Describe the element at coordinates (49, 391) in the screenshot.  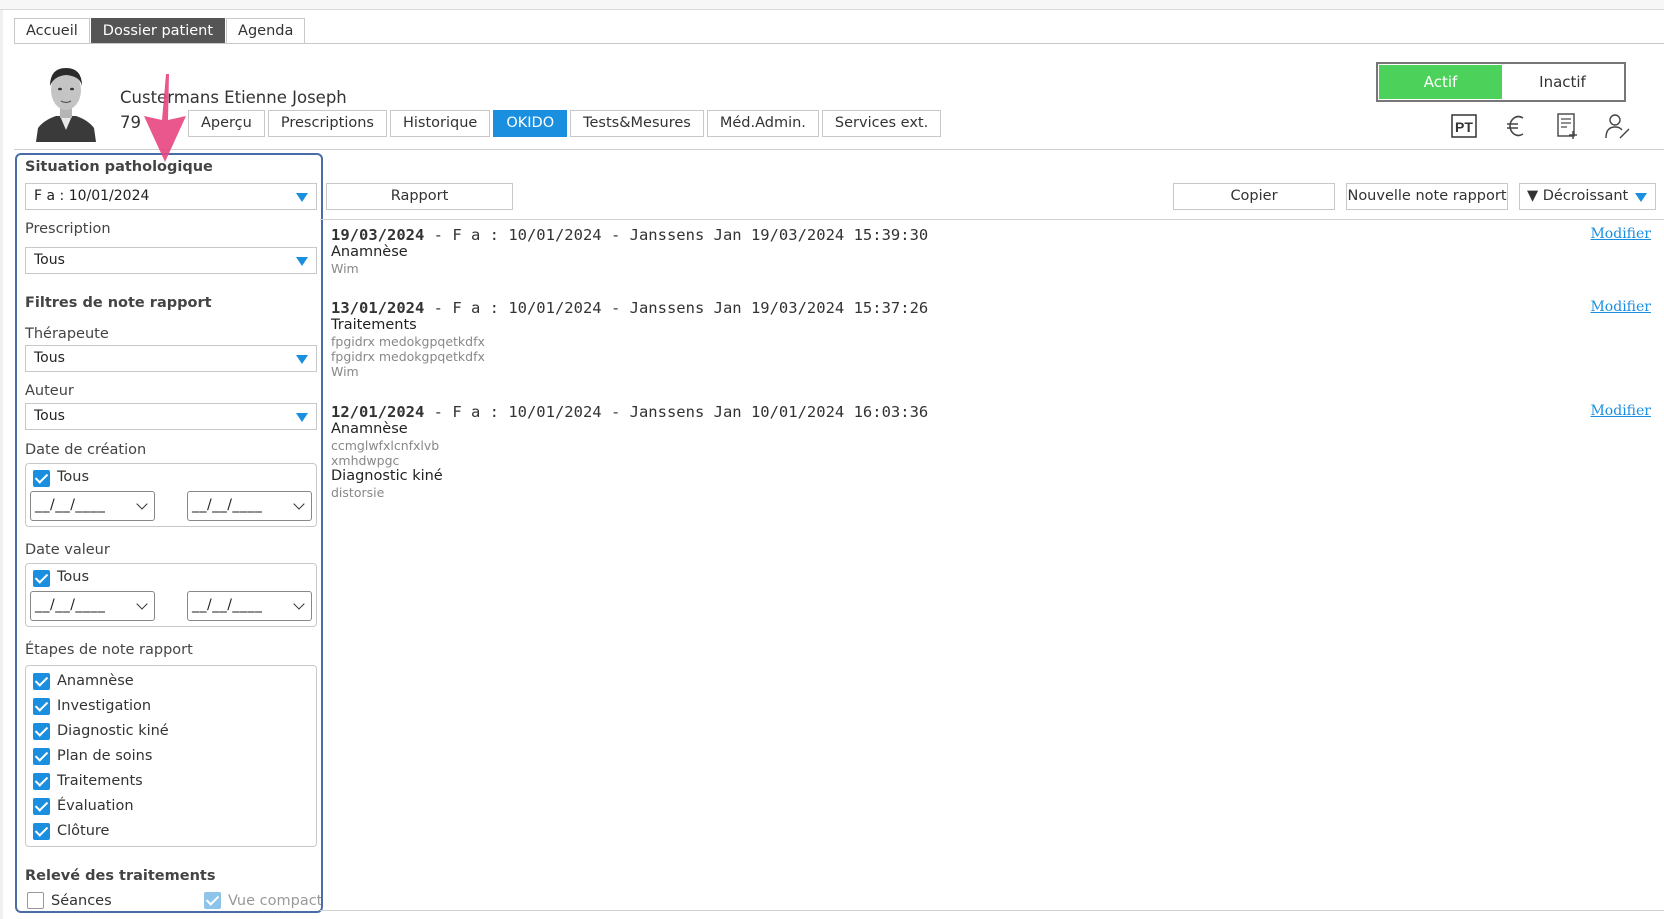
I see `author-label: Auteur` at that location.